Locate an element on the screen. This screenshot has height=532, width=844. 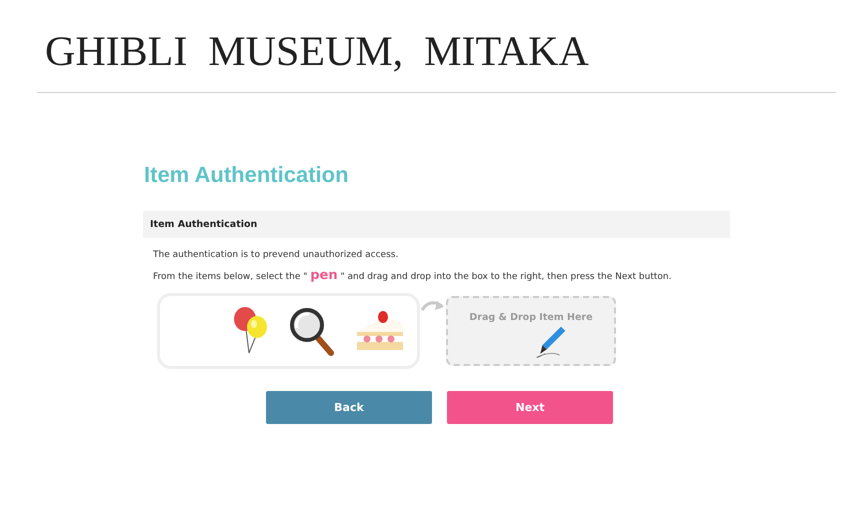
drop-zone: Drag & Drop Item Here is located at coordinates (531, 331).